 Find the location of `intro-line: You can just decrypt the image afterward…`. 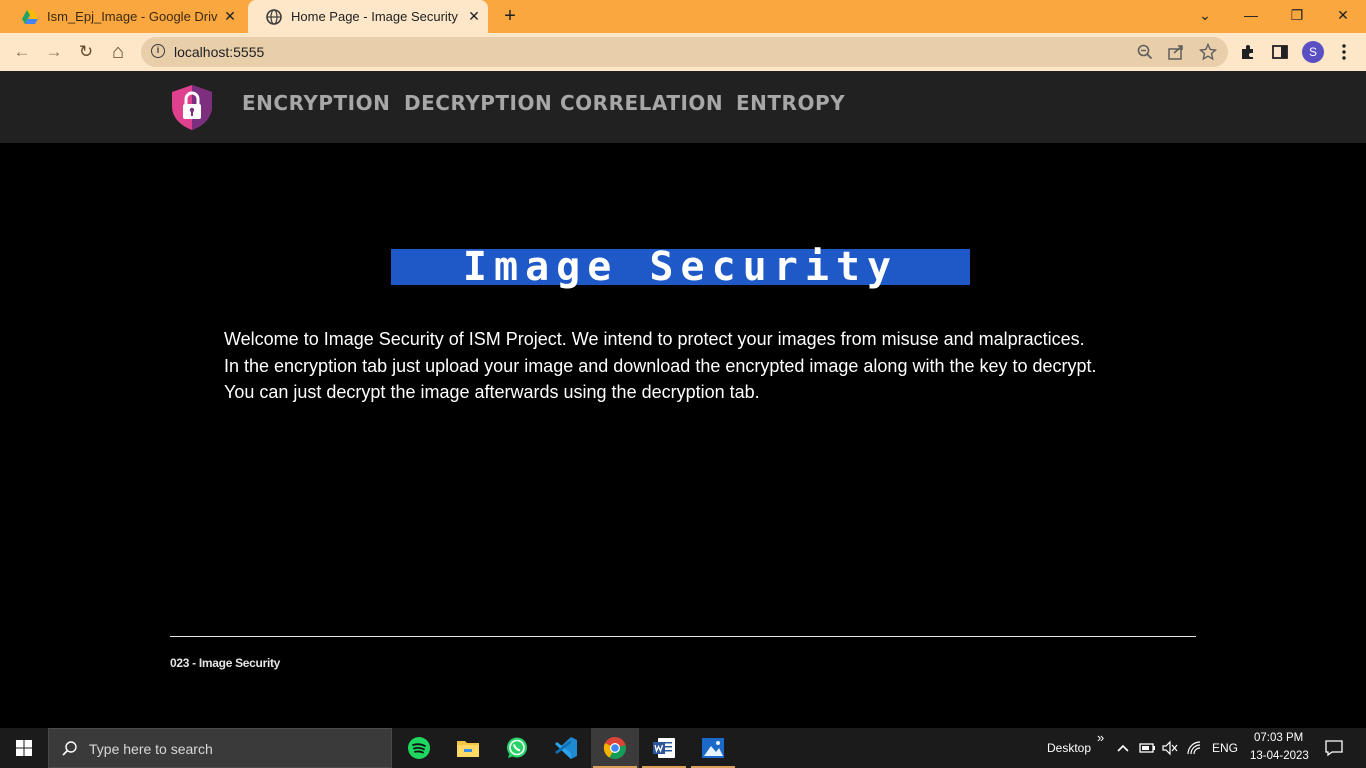

intro-line: You can just decrypt the image afterward… is located at coordinates (492, 392).